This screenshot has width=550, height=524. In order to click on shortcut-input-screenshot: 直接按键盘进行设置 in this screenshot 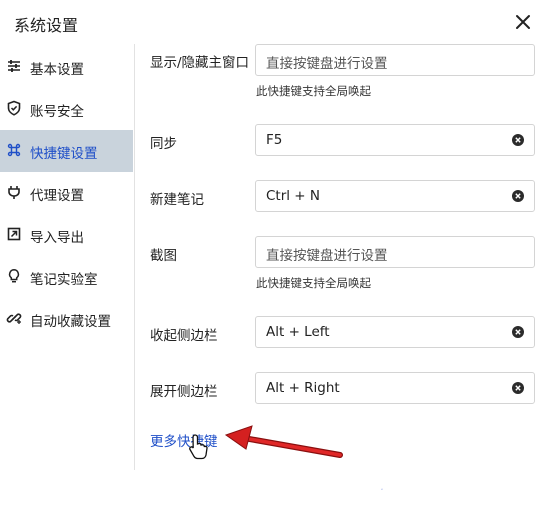, I will do `click(395, 252)`.